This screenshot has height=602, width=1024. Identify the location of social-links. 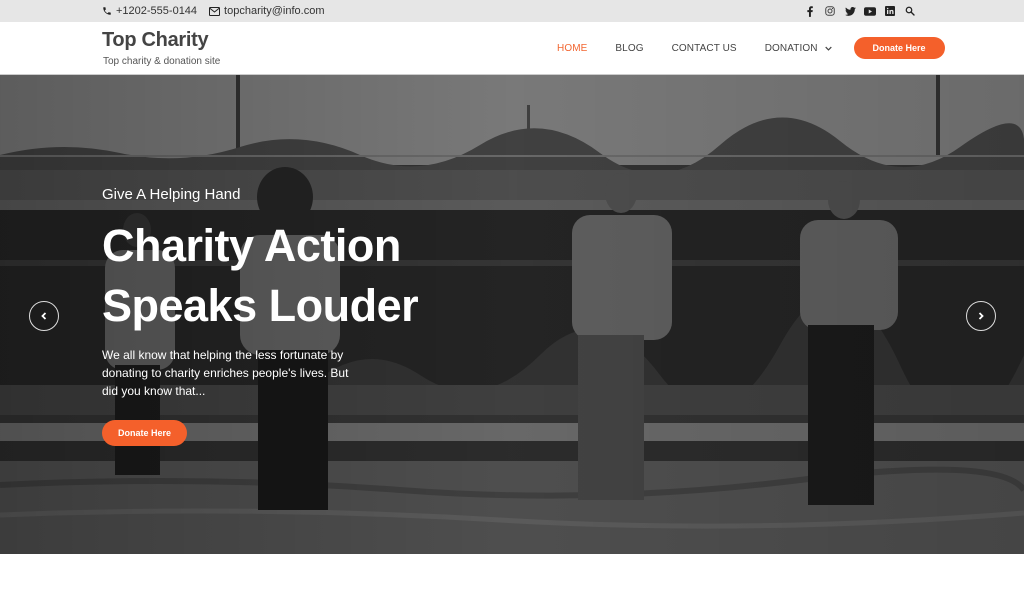
(860, 11).